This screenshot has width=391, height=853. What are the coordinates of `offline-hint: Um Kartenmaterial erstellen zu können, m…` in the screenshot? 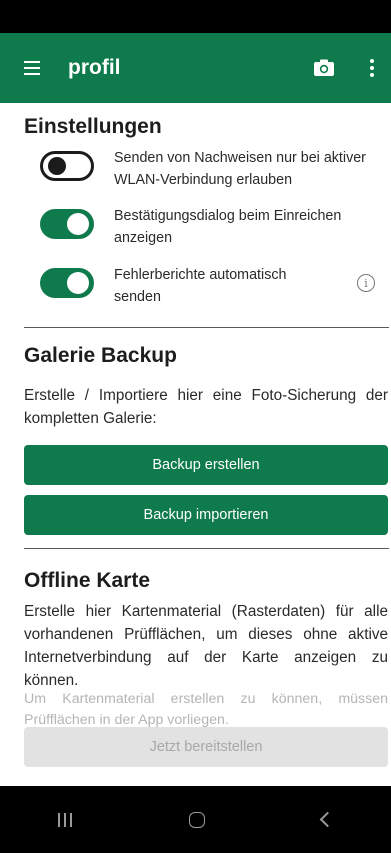 It's located at (206, 709).